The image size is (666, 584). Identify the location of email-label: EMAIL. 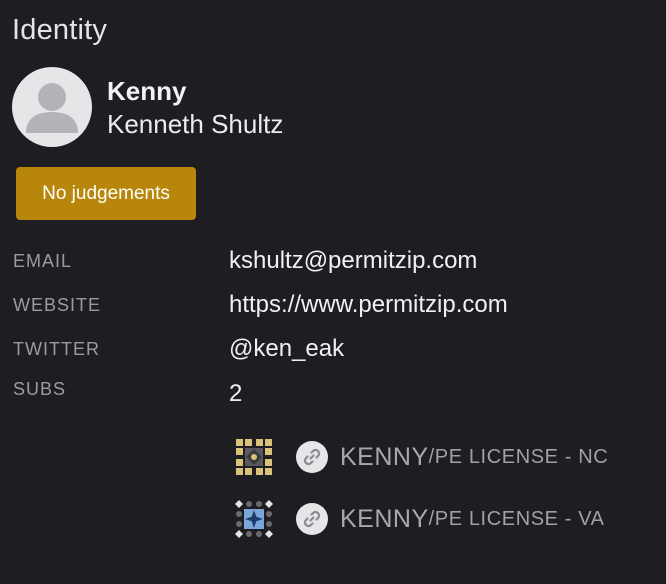
(43, 261).